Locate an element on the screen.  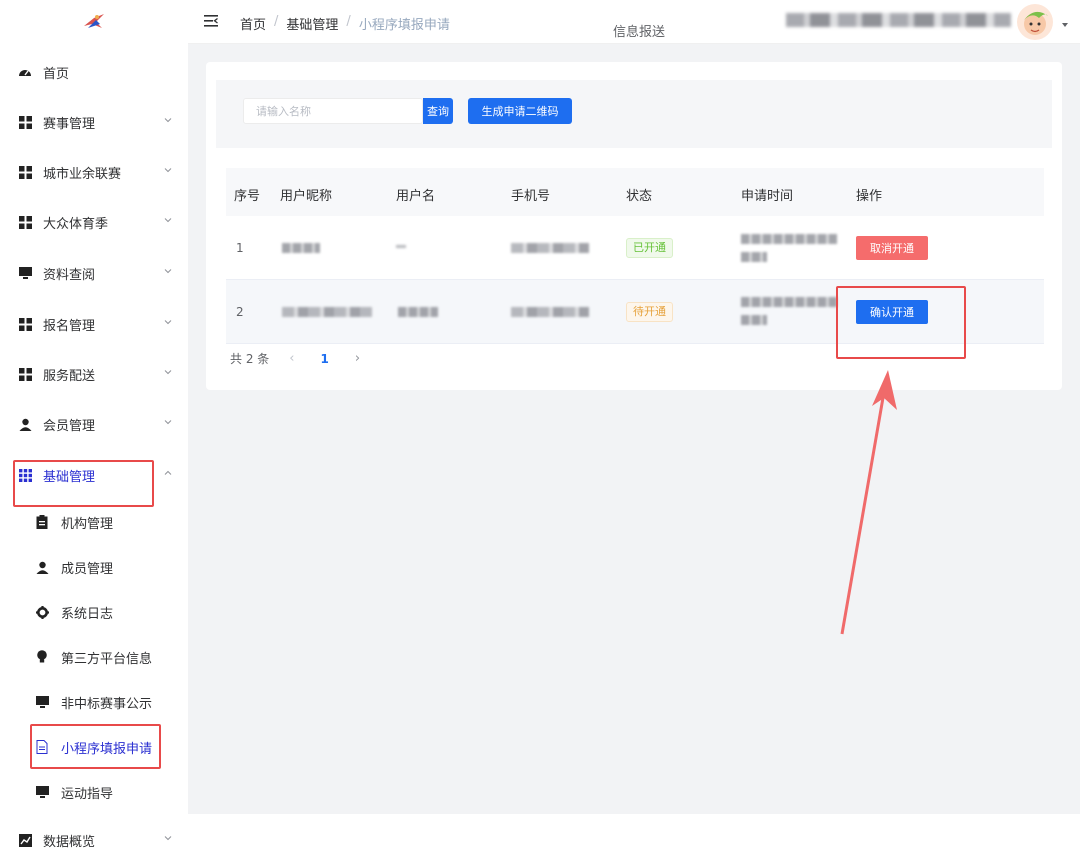
sidebar-item-label: 数据概览 is located at coordinates (69, 842).